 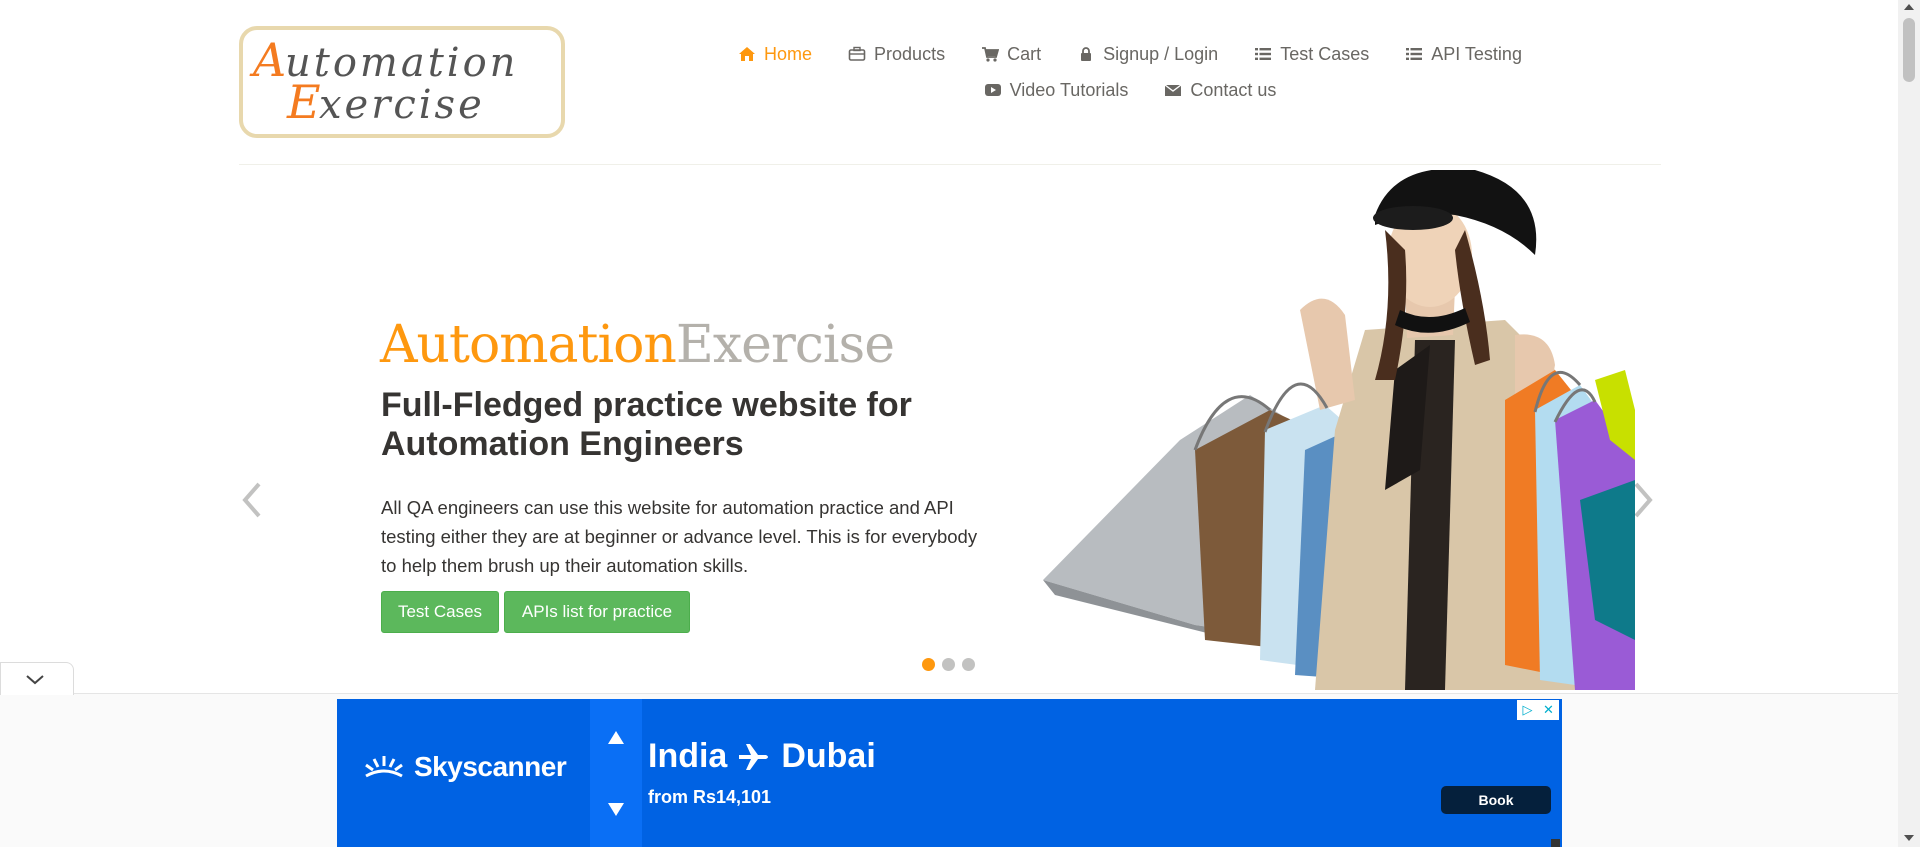 What do you see at coordinates (1086, 54) in the screenshot?
I see `lock-icon` at bounding box center [1086, 54].